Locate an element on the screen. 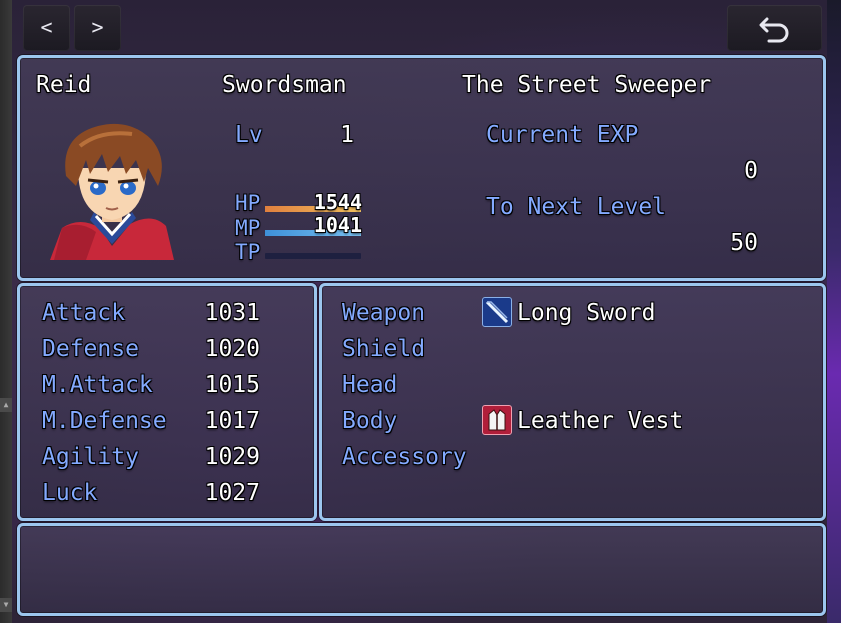  scroll-down-icon: ▼ is located at coordinates (6, 605).